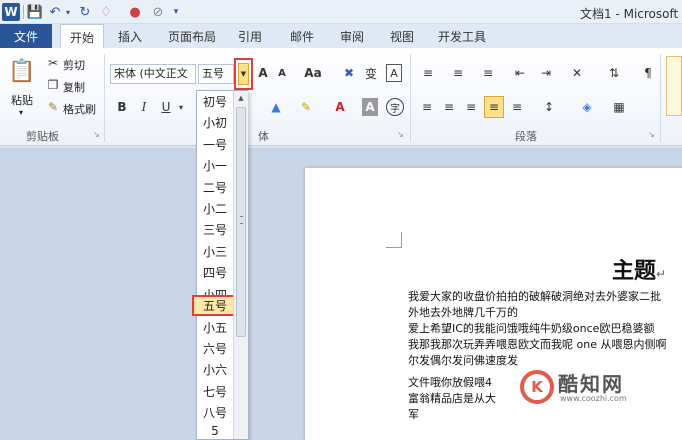 The height and width of the screenshot is (440, 682). Describe the element at coordinates (215, 165) in the screenshot. I see `font-size-option: 小一` at that location.